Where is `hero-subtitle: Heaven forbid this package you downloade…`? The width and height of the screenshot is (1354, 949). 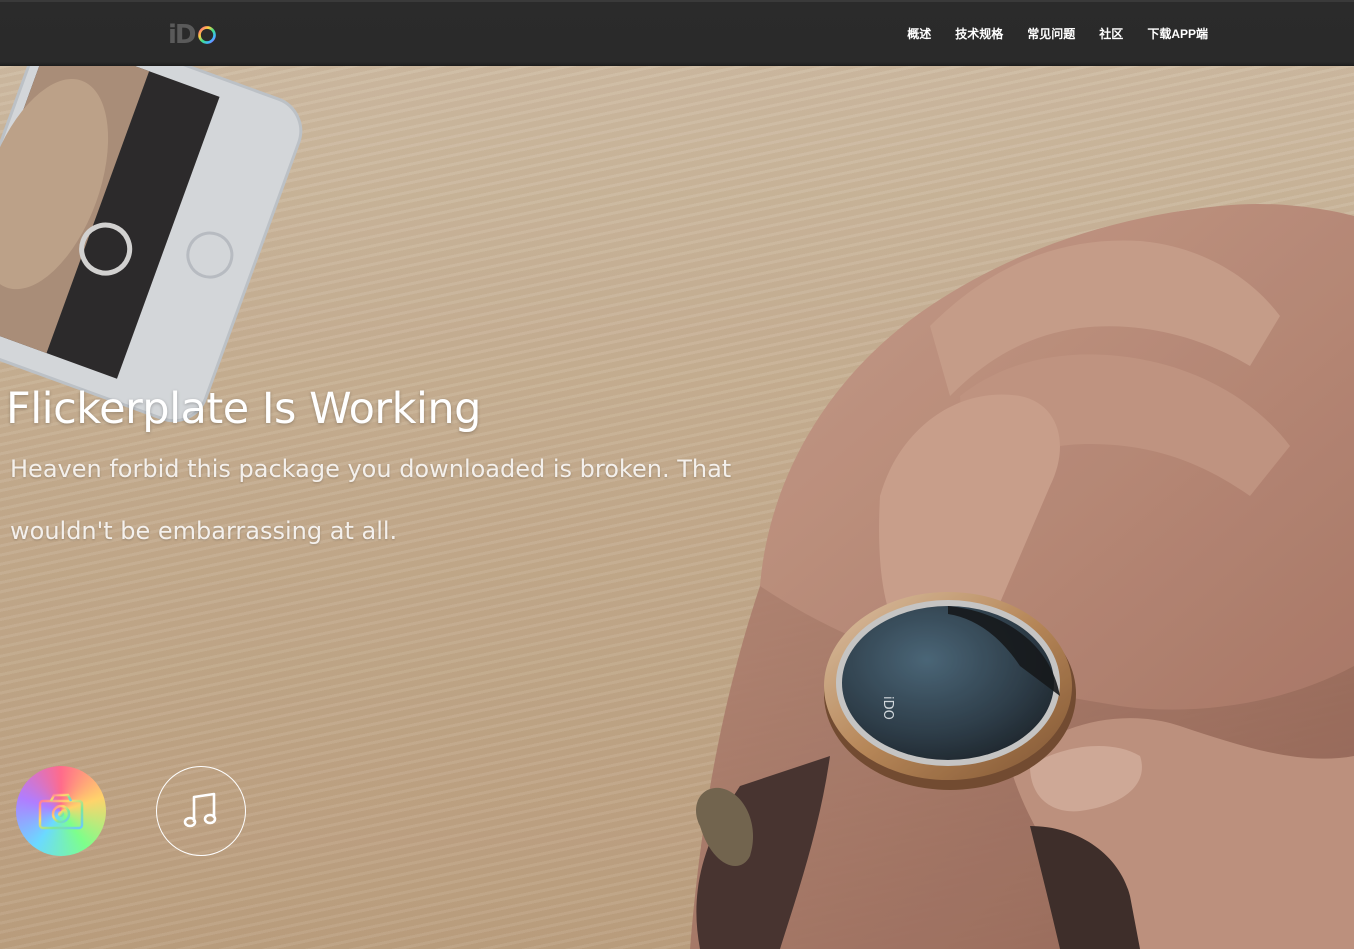 hero-subtitle: Heaven forbid this package you downloade… is located at coordinates (371, 500).